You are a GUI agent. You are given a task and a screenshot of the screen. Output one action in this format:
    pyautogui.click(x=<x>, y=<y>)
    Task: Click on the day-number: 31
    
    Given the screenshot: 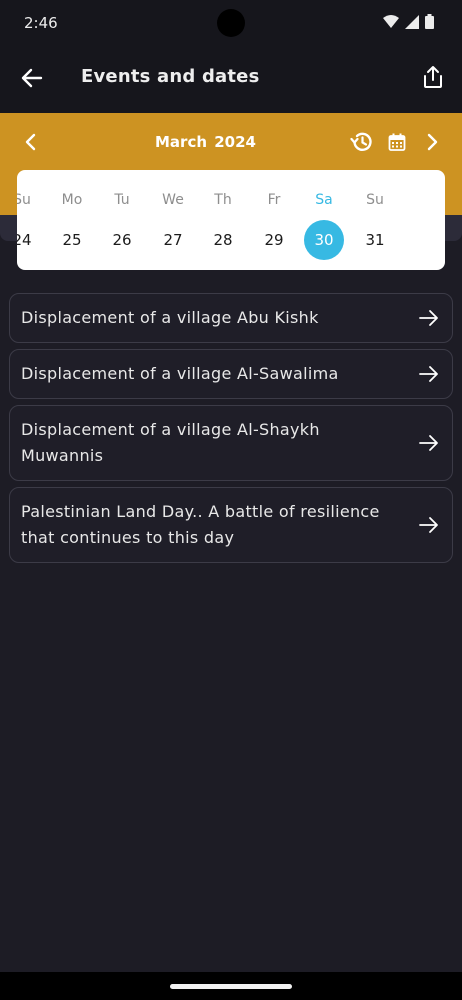 What is the action you would take?
    pyautogui.click(x=375, y=240)
    